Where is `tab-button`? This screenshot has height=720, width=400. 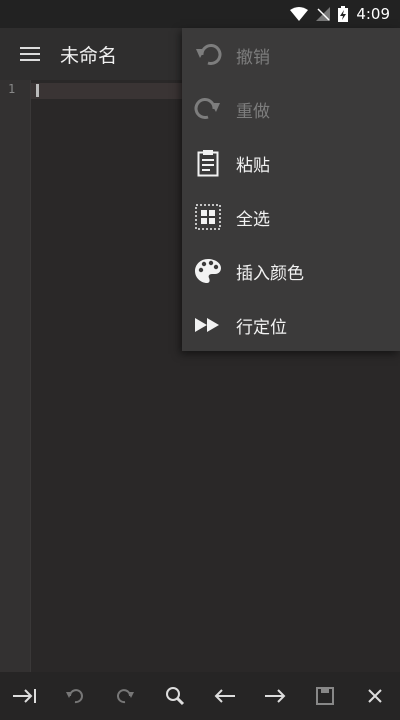 tab-button is located at coordinates (25, 696).